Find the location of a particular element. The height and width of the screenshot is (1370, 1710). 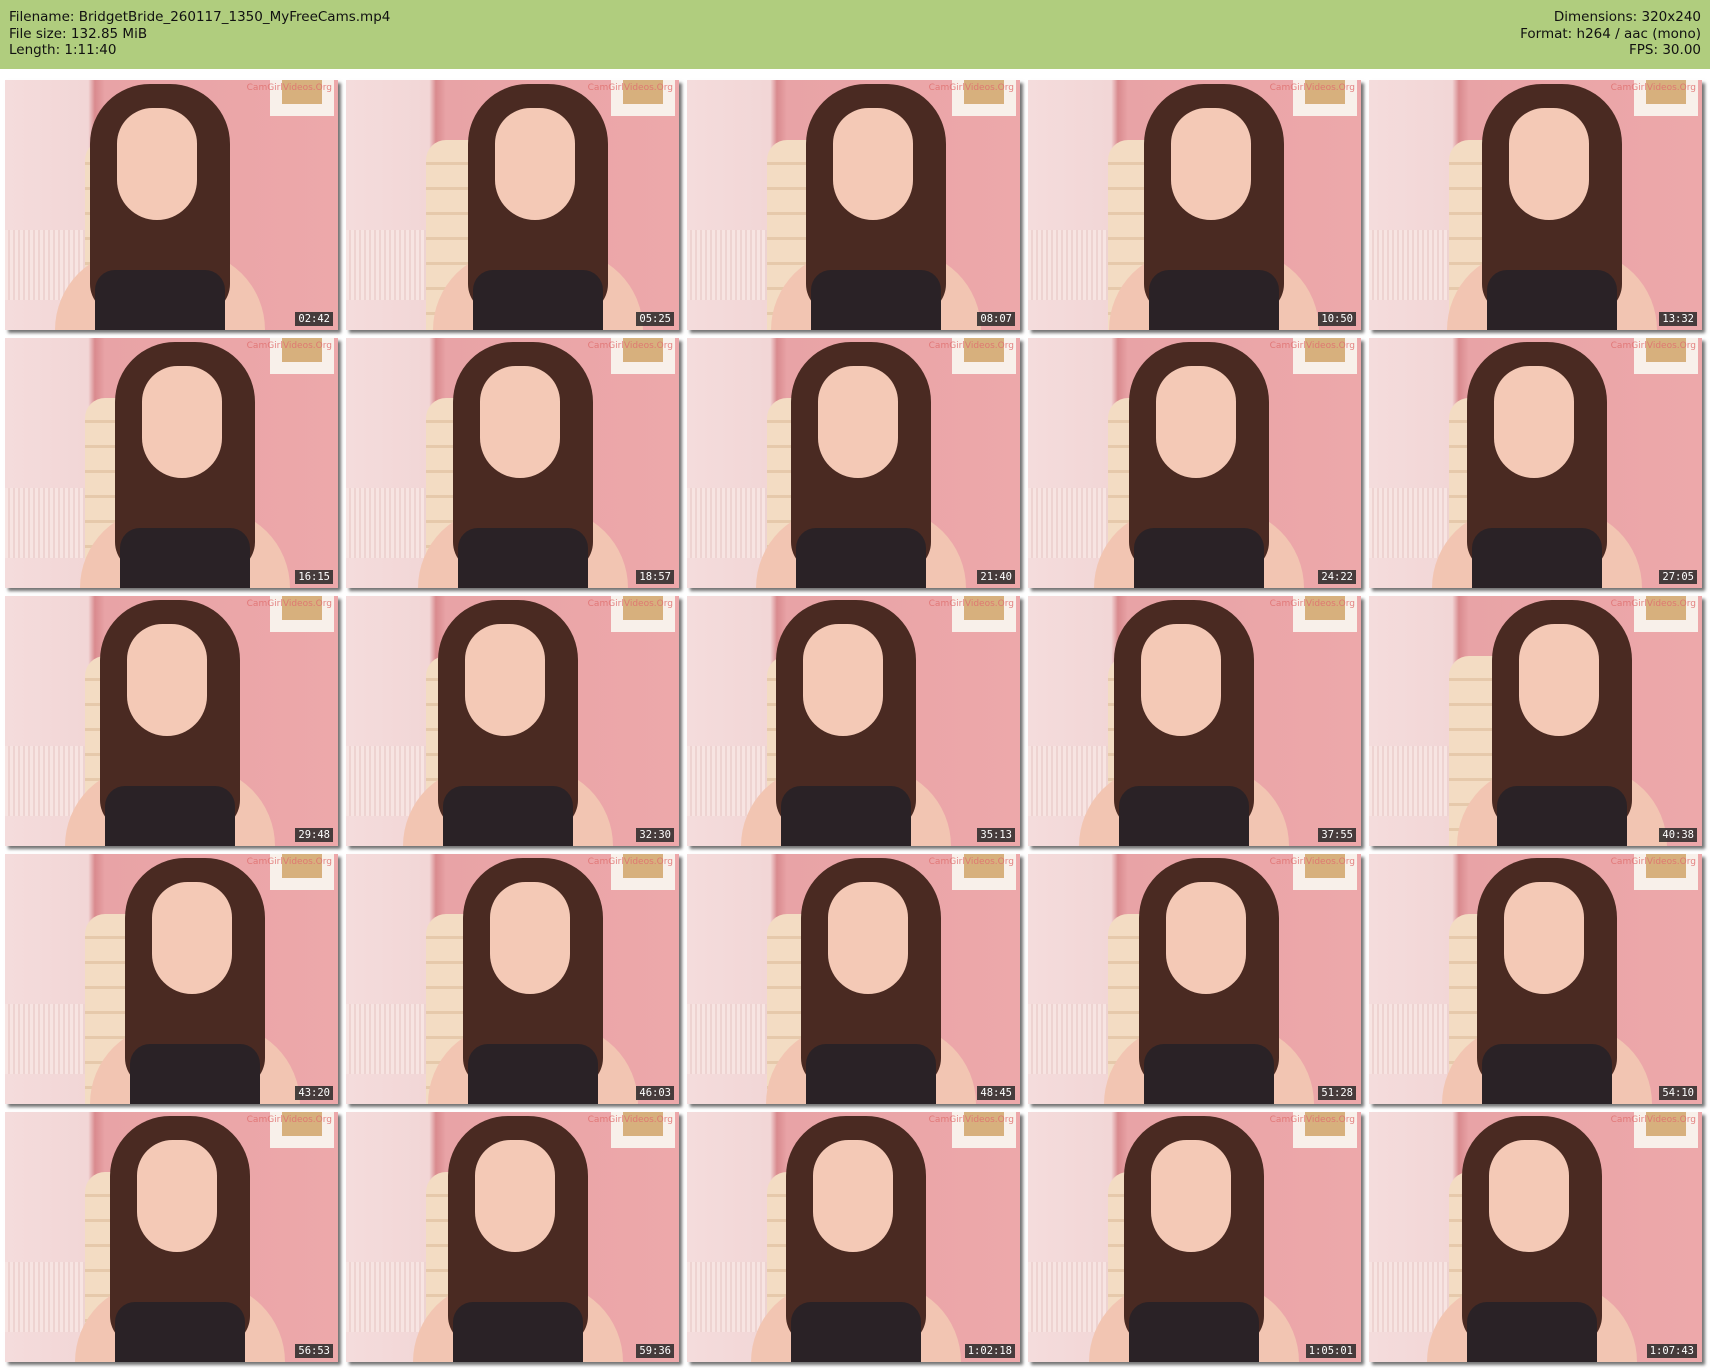

timestamp-label: 48:45 is located at coordinates (996, 1093).